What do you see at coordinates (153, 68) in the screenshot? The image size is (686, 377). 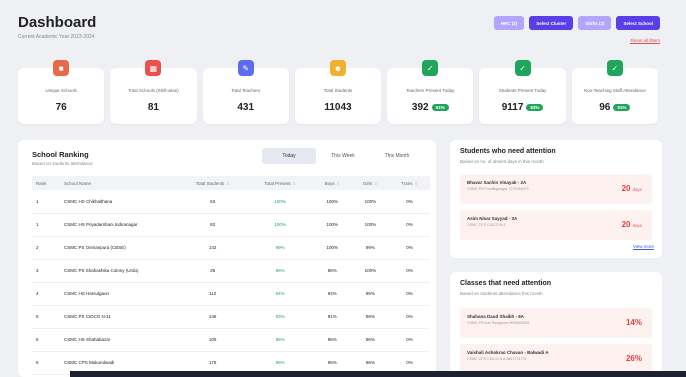 I see `building-icon: ▦` at bounding box center [153, 68].